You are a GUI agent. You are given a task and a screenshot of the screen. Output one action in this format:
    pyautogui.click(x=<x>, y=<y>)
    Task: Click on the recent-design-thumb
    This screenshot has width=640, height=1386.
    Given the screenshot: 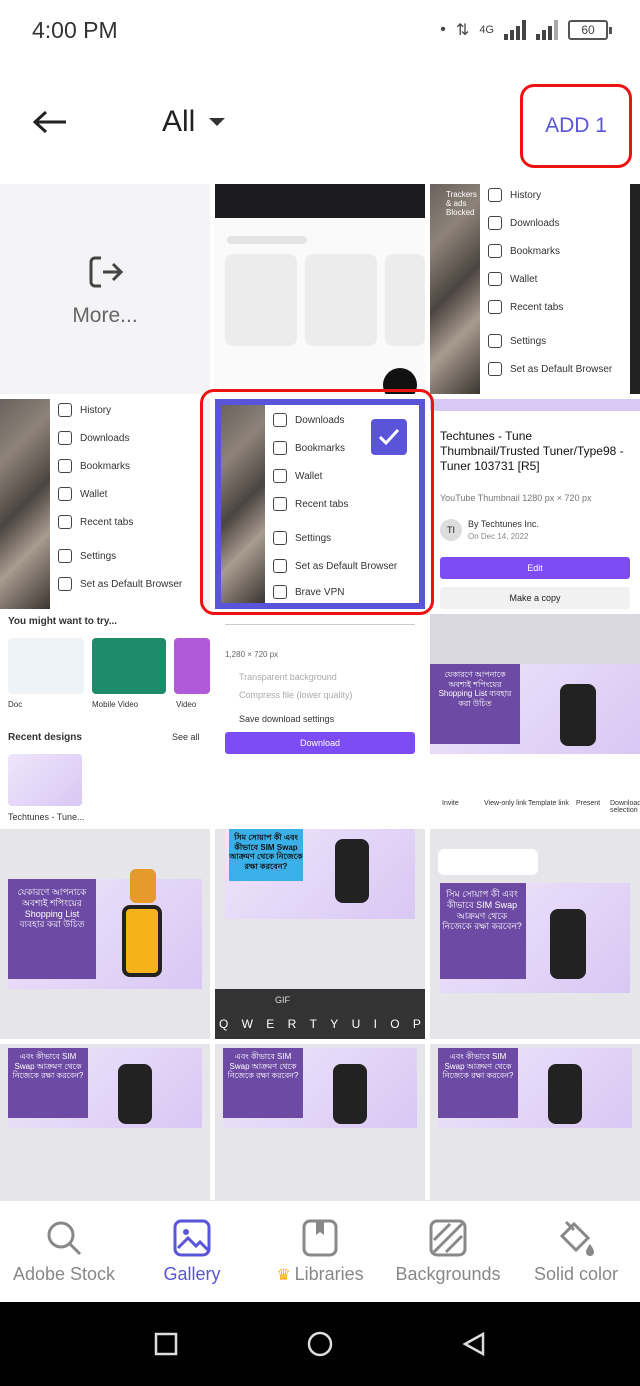 What is the action you would take?
    pyautogui.click(x=45, y=780)
    